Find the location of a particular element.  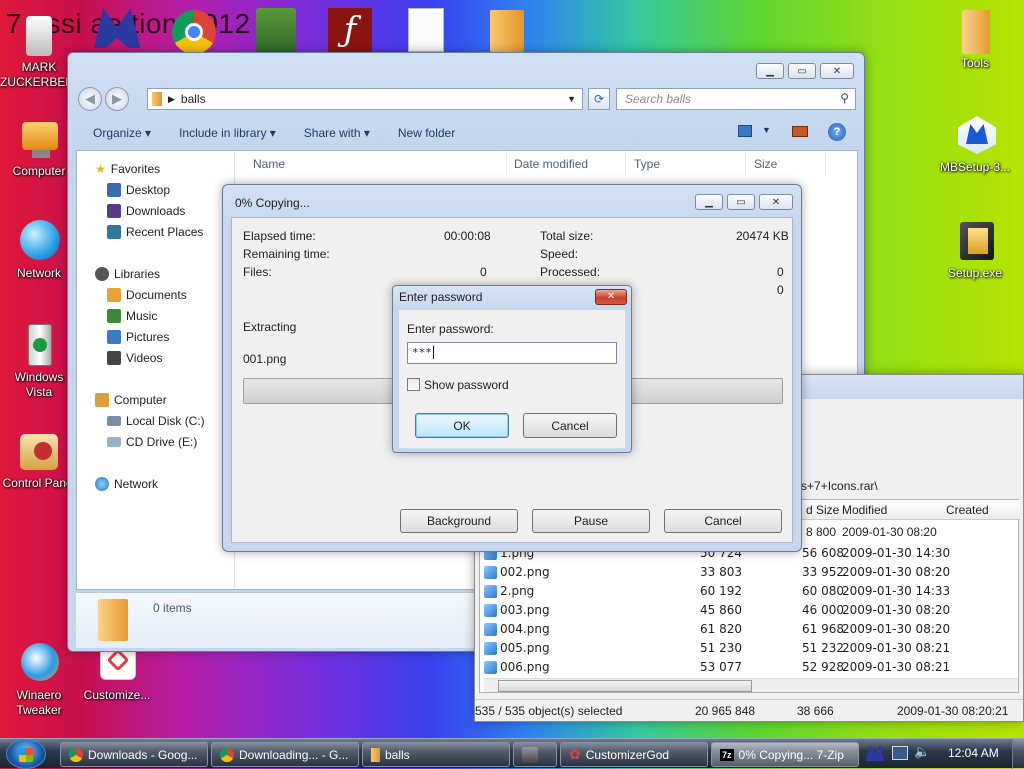

nav-videos: Videos is located at coordinates (134, 358).